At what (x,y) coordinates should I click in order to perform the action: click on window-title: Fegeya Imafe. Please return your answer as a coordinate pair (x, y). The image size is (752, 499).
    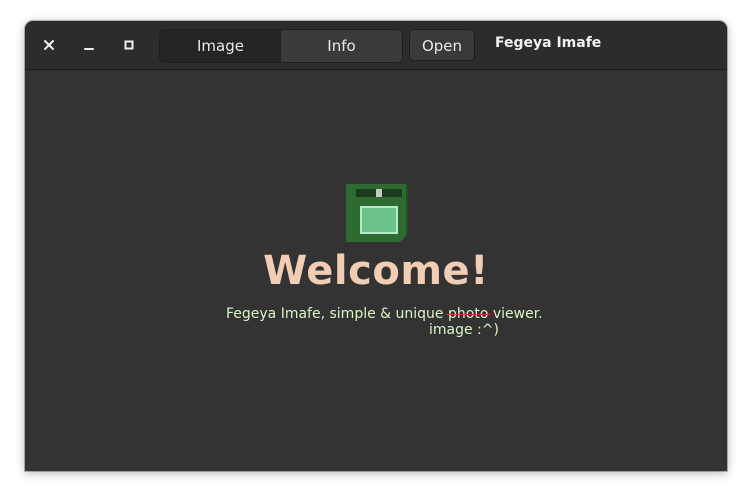
    Looking at the image, I should click on (548, 43).